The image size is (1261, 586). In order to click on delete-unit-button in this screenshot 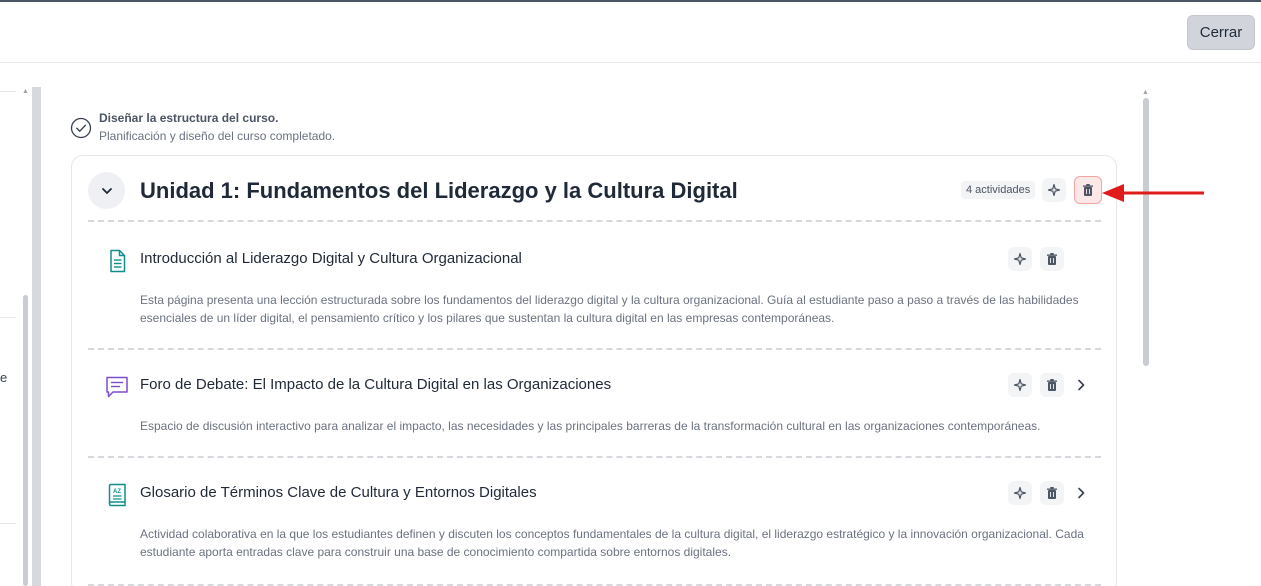, I will do `click(1088, 190)`.